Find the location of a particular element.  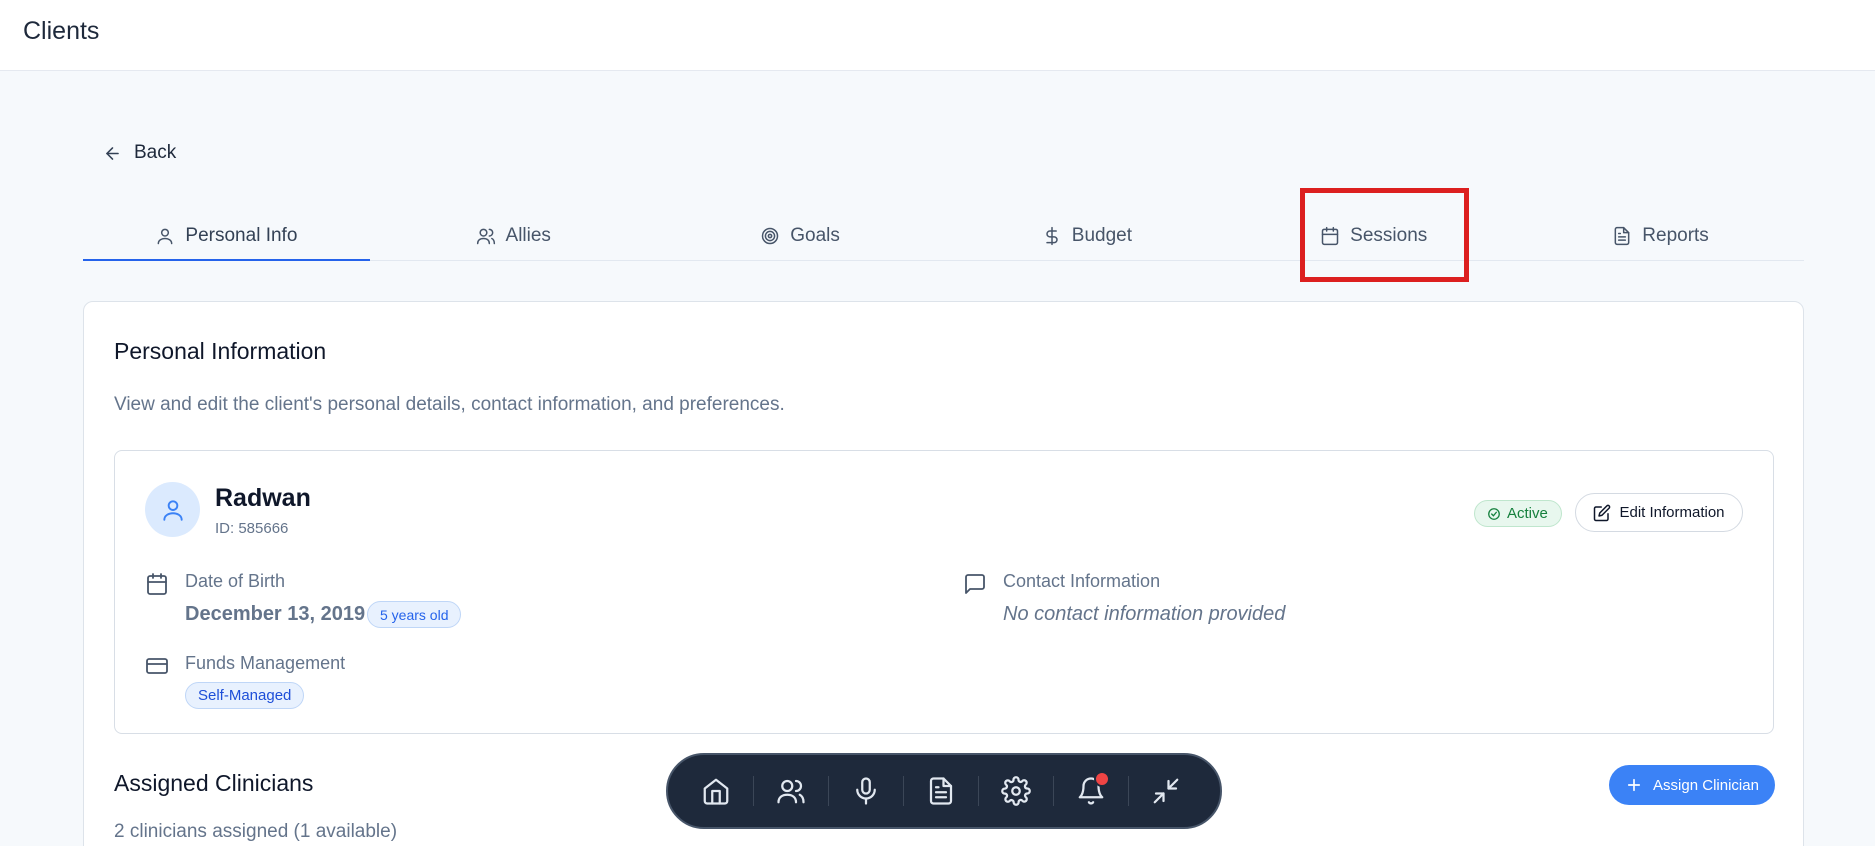

dock-documents-button is located at coordinates (940, 791).